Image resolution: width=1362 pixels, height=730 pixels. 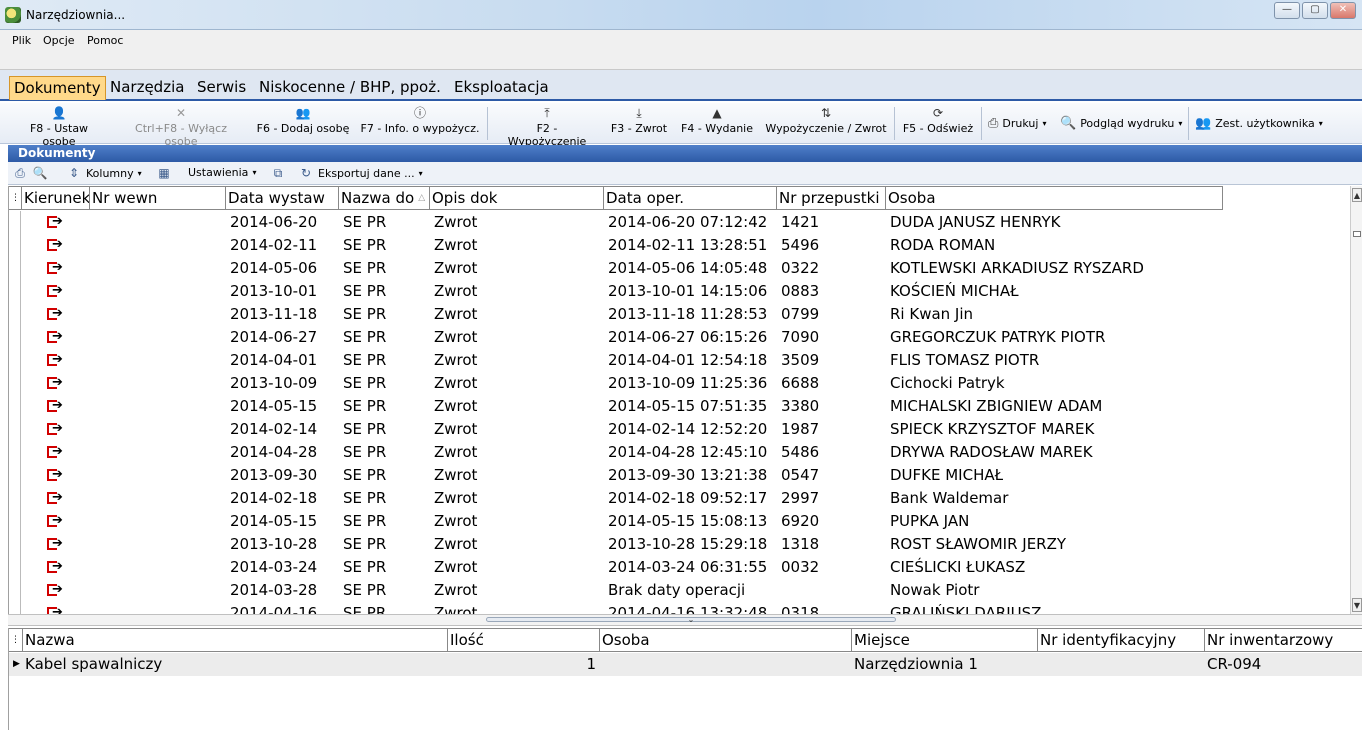 What do you see at coordinates (303, 123) in the screenshot?
I see `add-person-button: 👥 F6 - Dodaj osobę` at bounding box center [303, 123].